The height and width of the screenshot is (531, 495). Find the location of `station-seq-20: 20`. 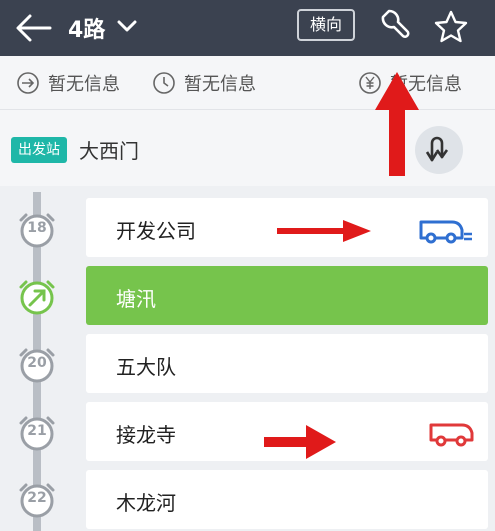

station-seq-20: 20 is located at coordinates (37, 365).